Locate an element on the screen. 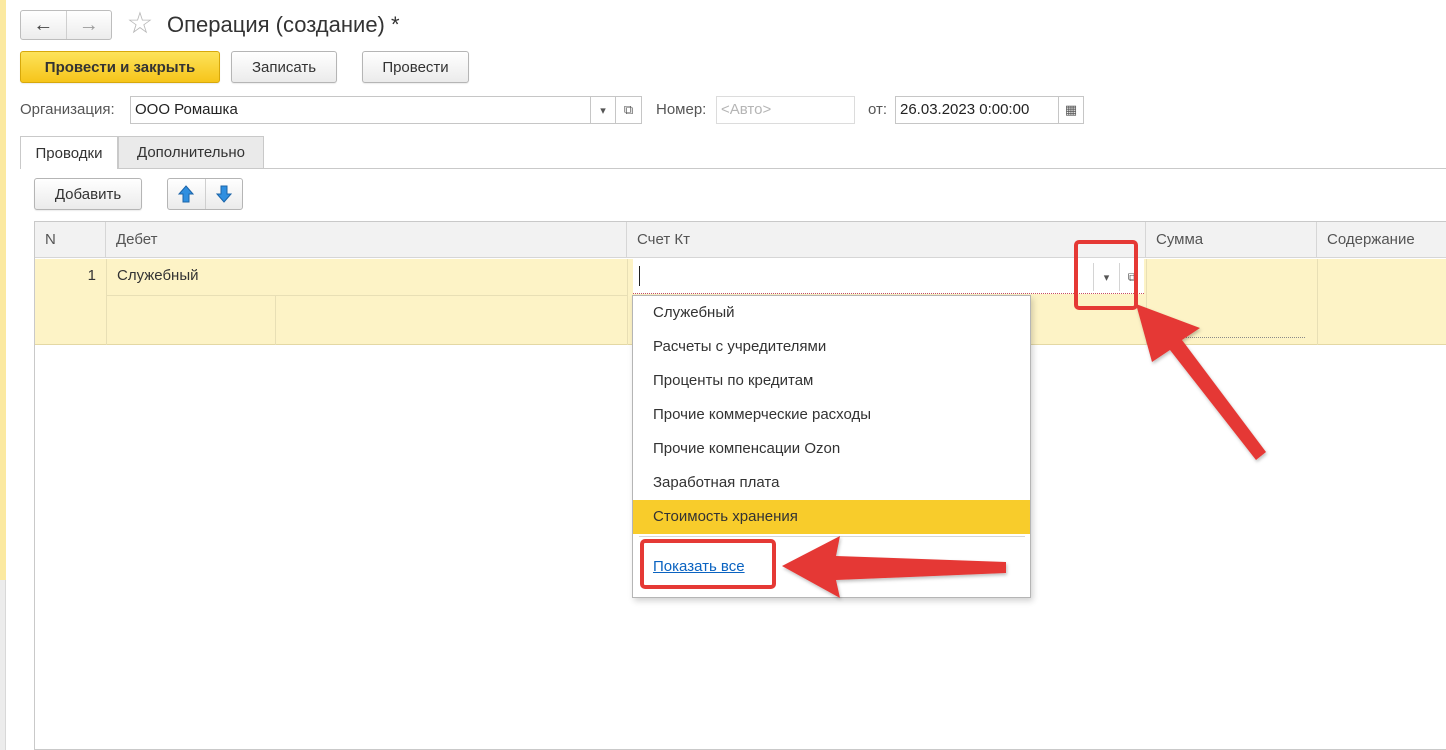  arrow-down-icon is located at coordinates (223, 194).